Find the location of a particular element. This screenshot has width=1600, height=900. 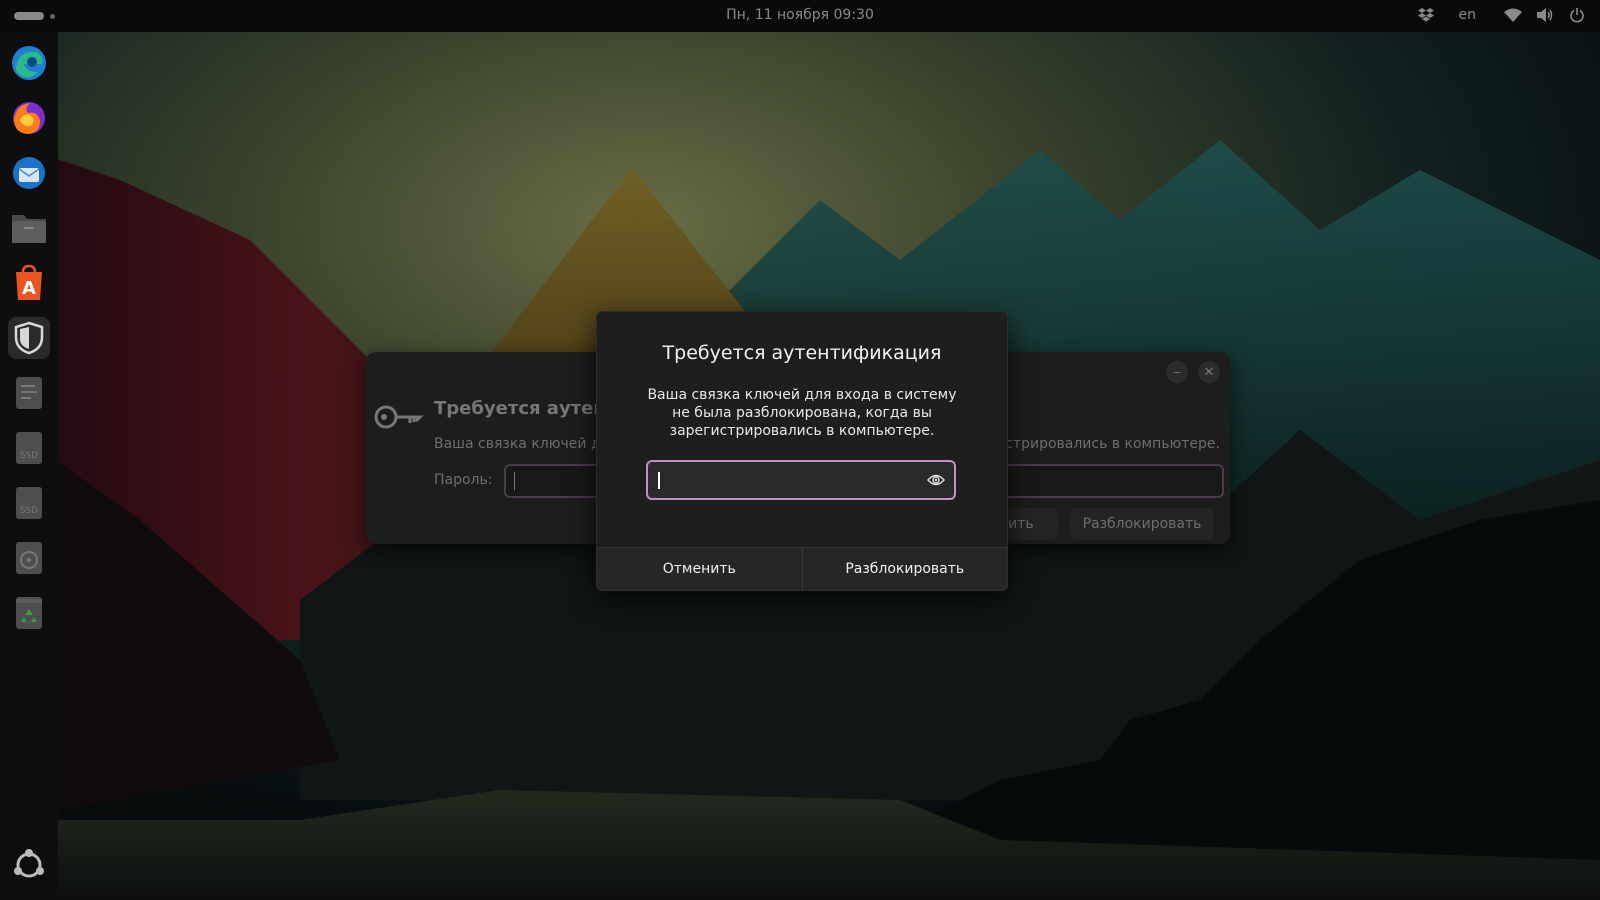

show-password-icon is located at coordinates (936, 480).